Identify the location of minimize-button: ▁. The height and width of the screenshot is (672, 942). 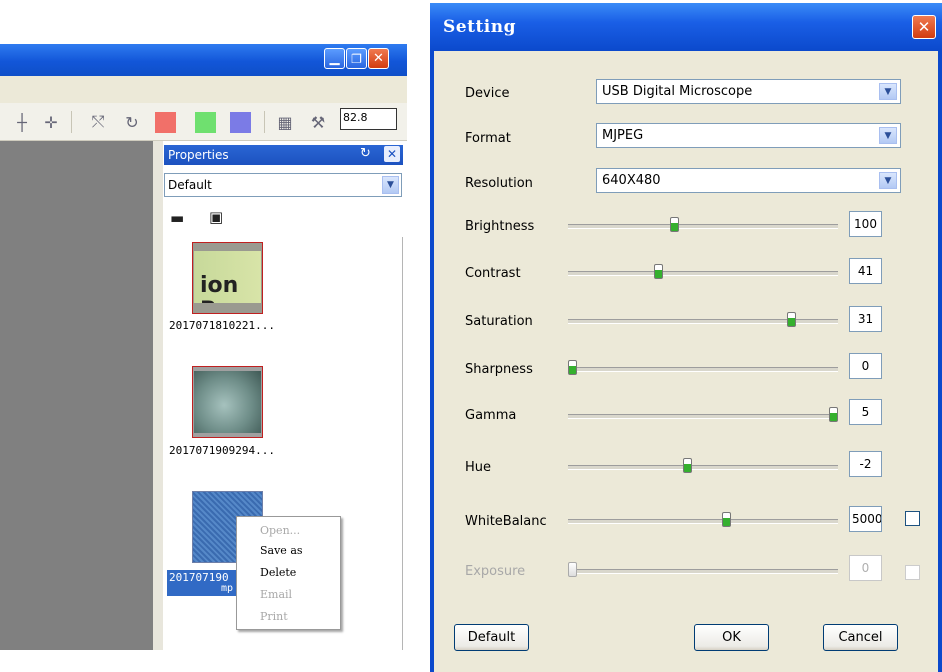
(334, 58).